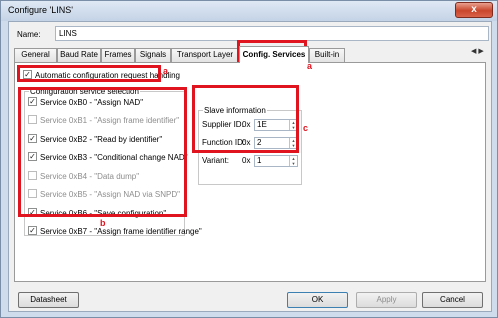  Describe the element at coordinates (276, 161) in the screenshot. I see `variant-input: 1 ▲ ▼` at that location.